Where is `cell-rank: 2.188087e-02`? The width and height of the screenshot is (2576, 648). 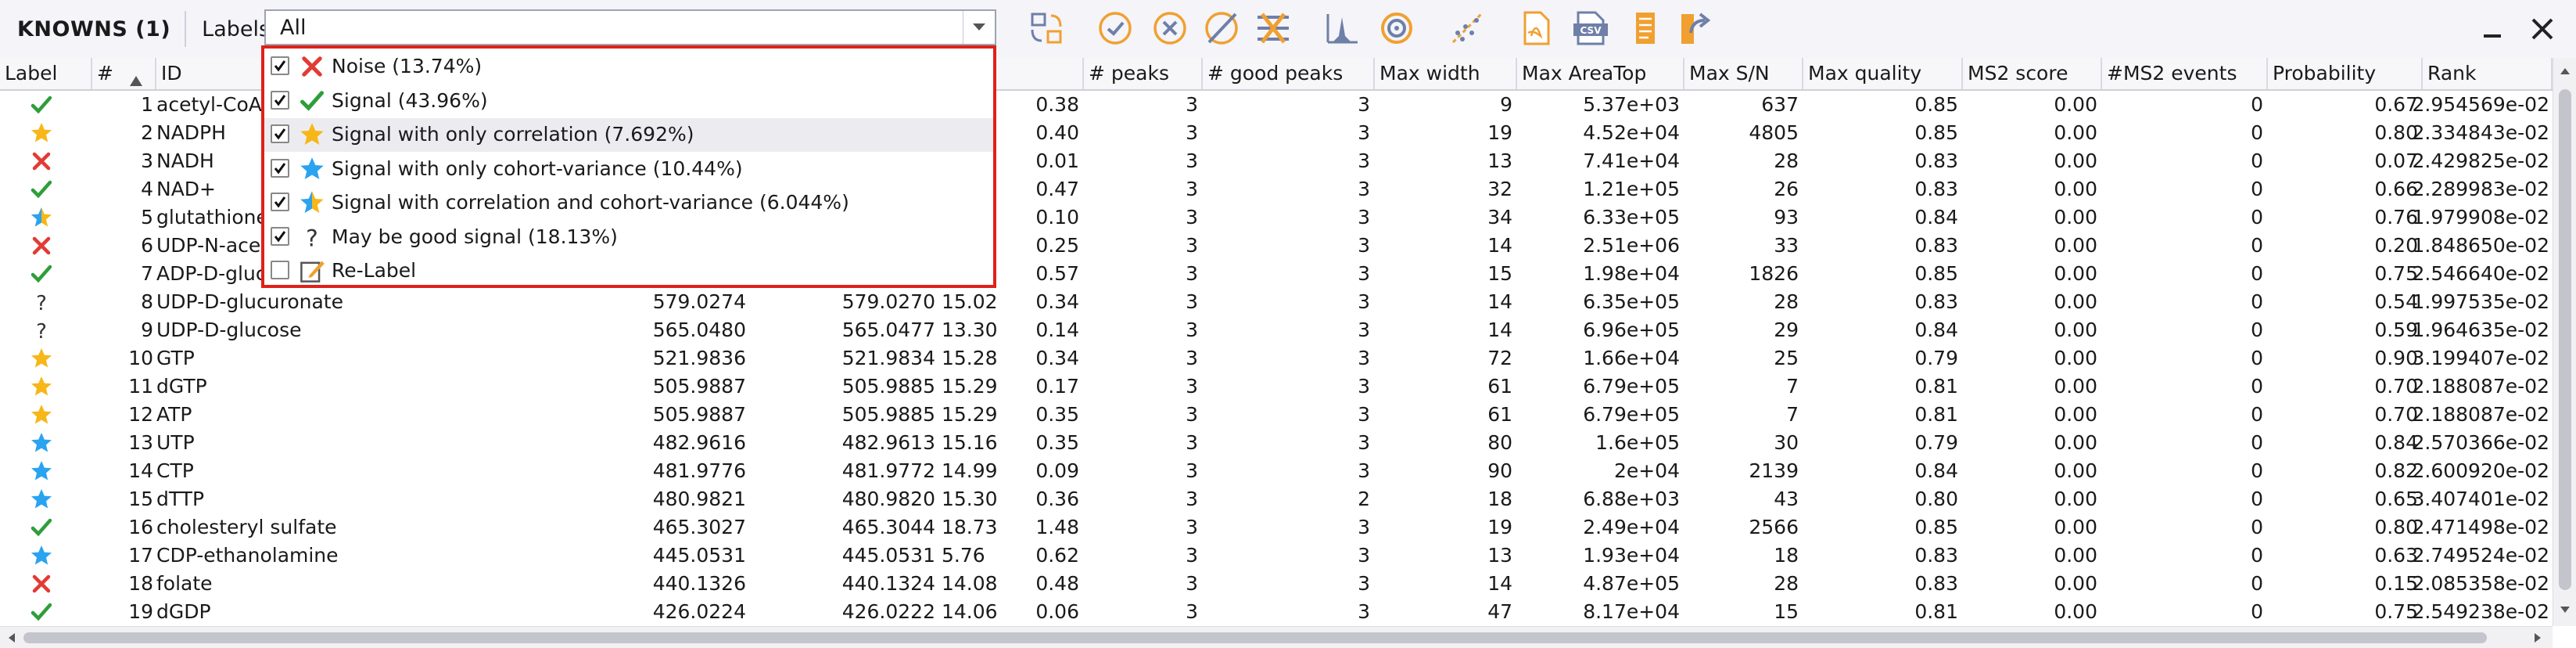 cell-rank: 2.188087e-02 is located at coordinates (2480, 414).